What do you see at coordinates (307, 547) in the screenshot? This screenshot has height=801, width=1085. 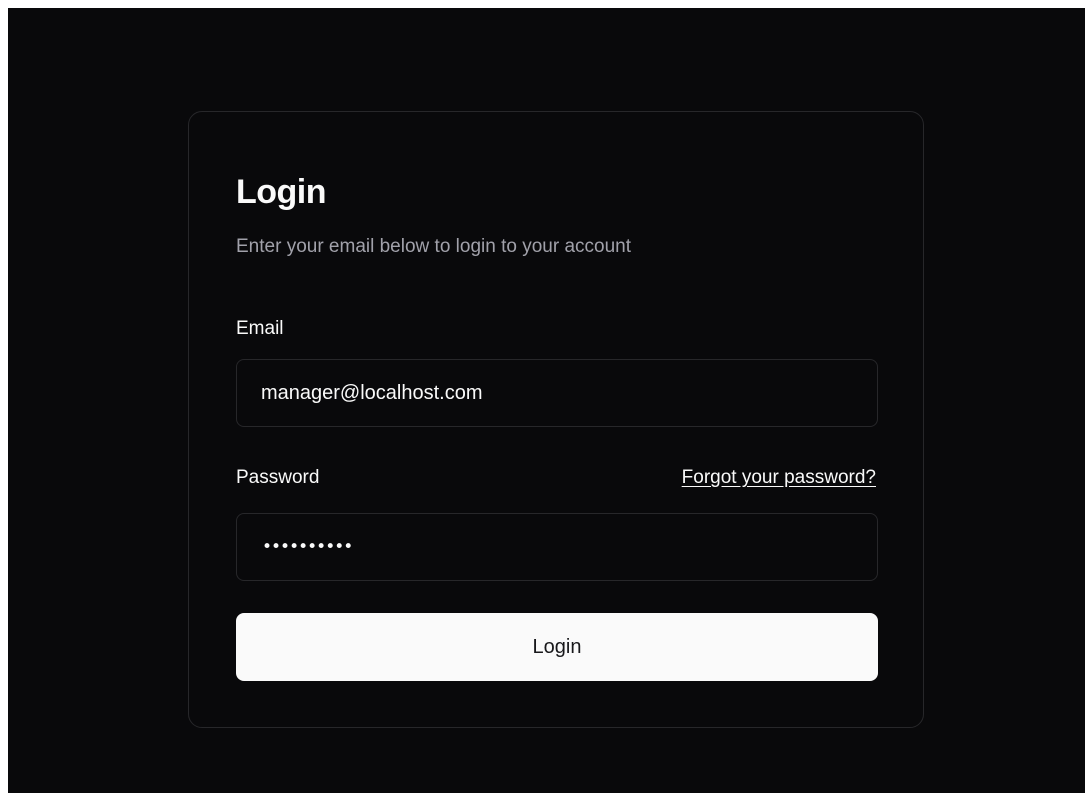 I see `password-masked-value: ••••••••••` at bounding box center [307, 547].